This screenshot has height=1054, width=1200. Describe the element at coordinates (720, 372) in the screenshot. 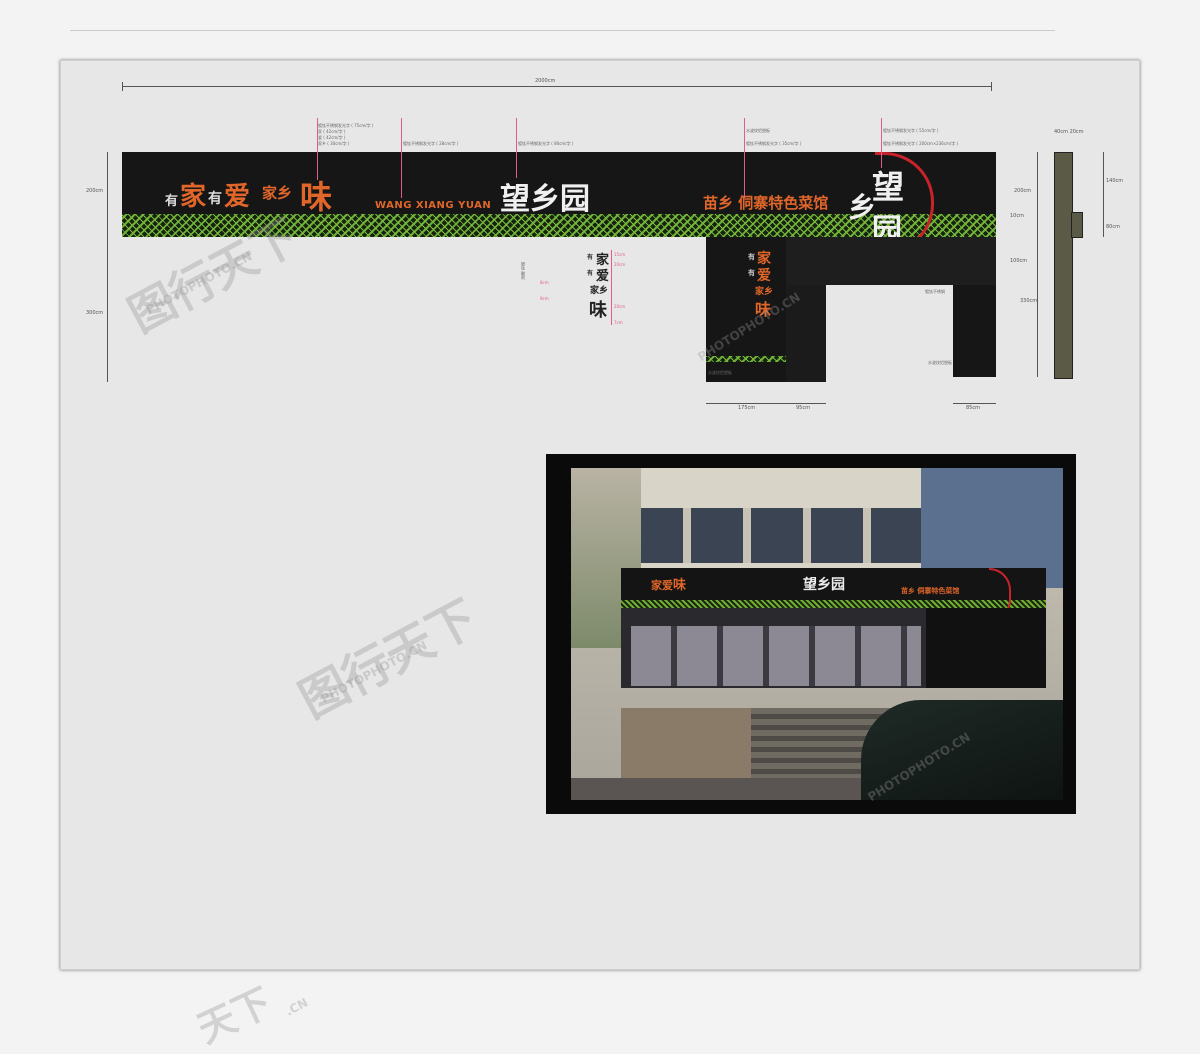

I see `annotation-a13: 水波纹铝塑板` at that location.